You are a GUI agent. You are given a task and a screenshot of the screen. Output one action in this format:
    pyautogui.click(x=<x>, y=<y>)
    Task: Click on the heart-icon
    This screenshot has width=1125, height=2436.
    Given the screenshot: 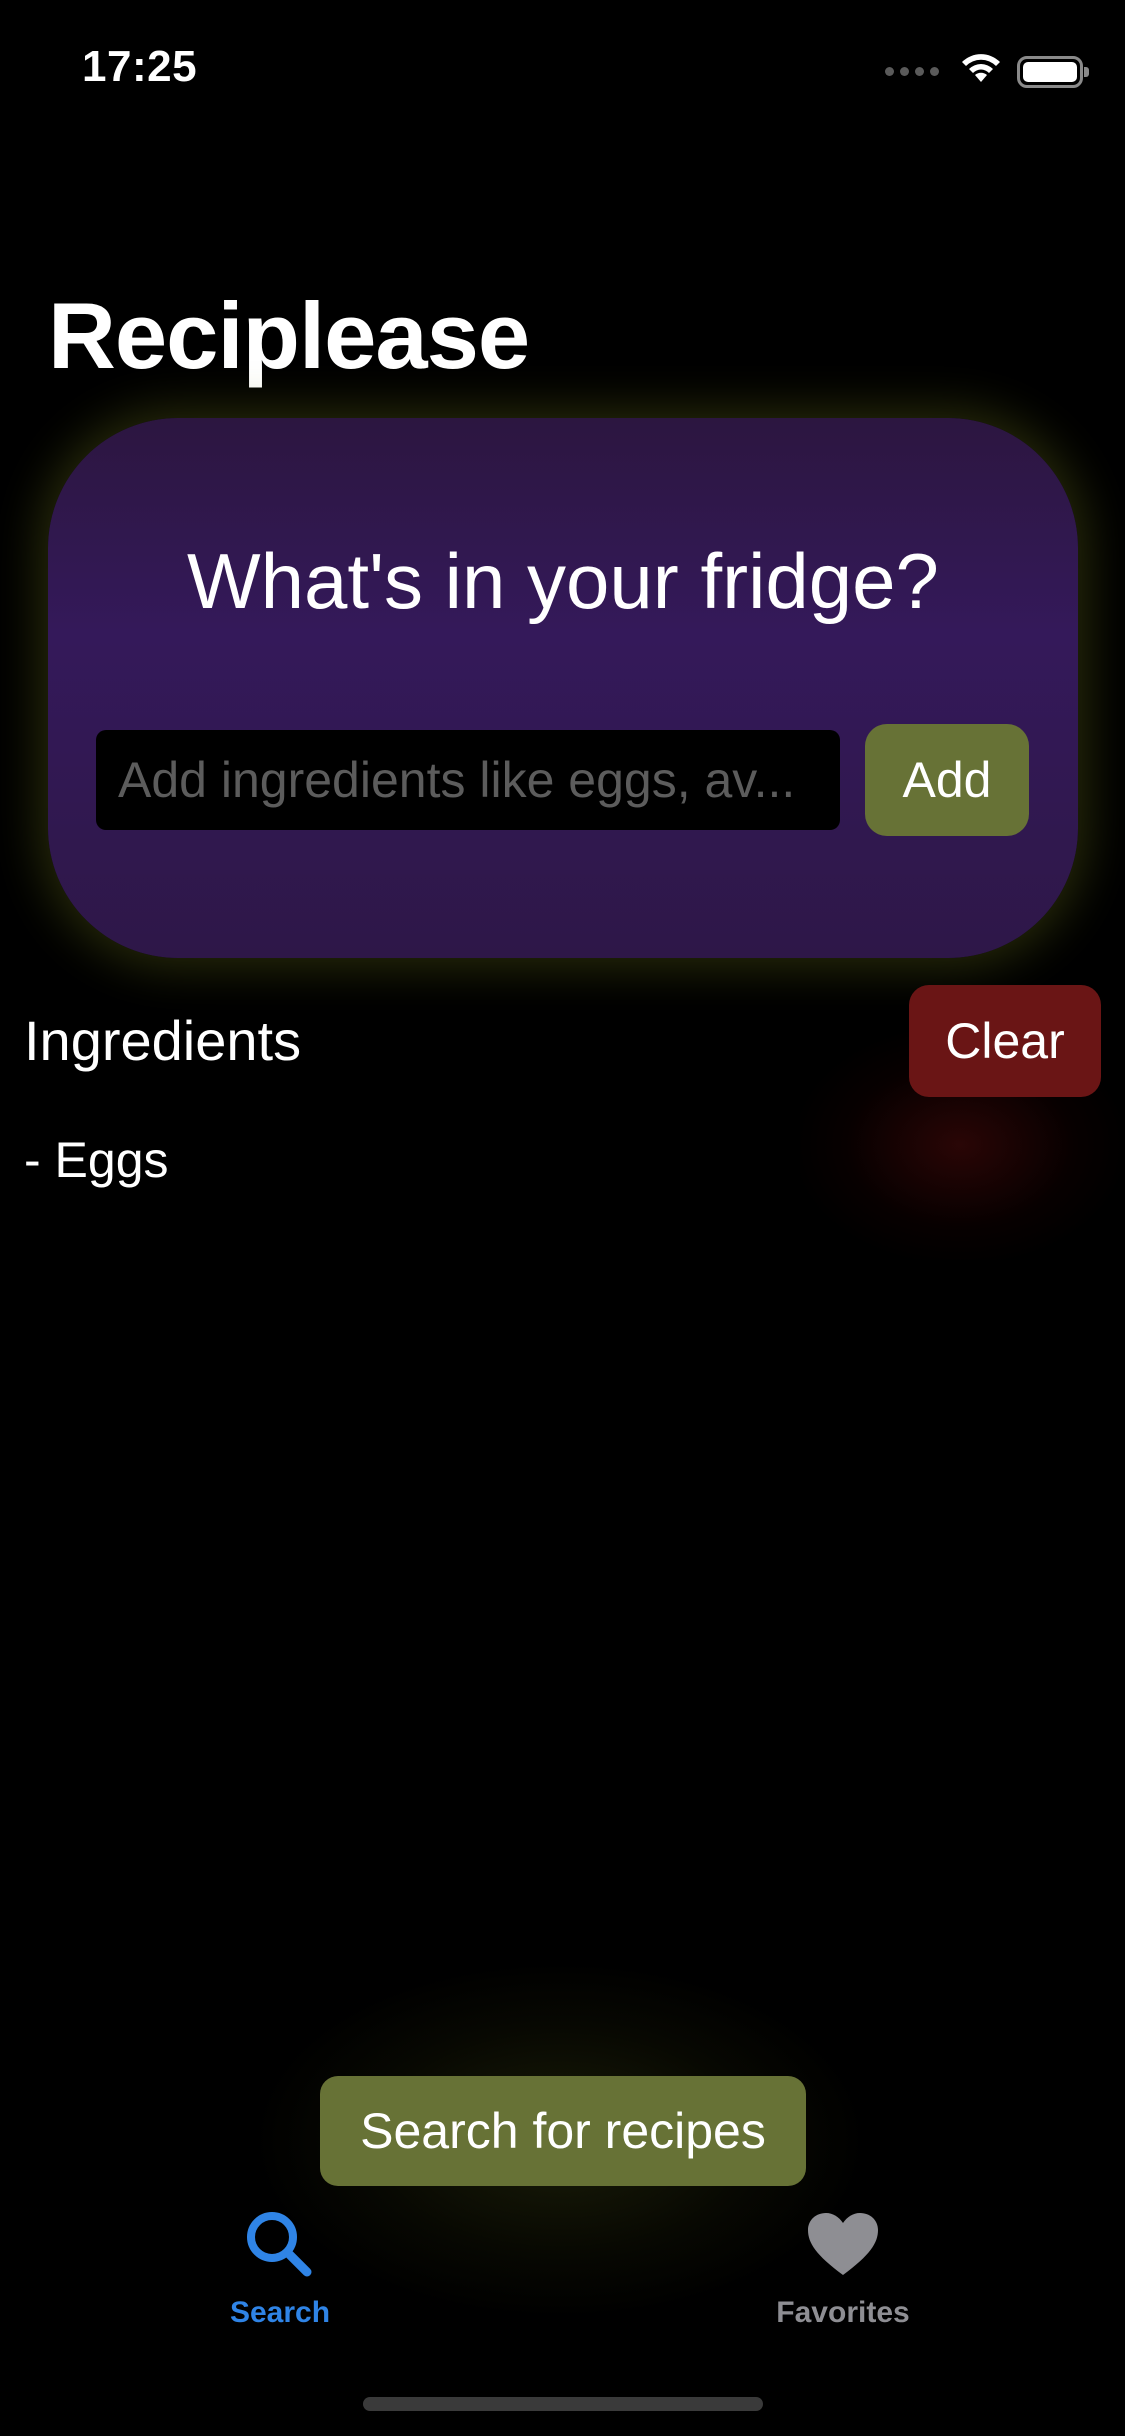 What is the action you would take?
    pyautogui.click(x=843, y=2244)
    